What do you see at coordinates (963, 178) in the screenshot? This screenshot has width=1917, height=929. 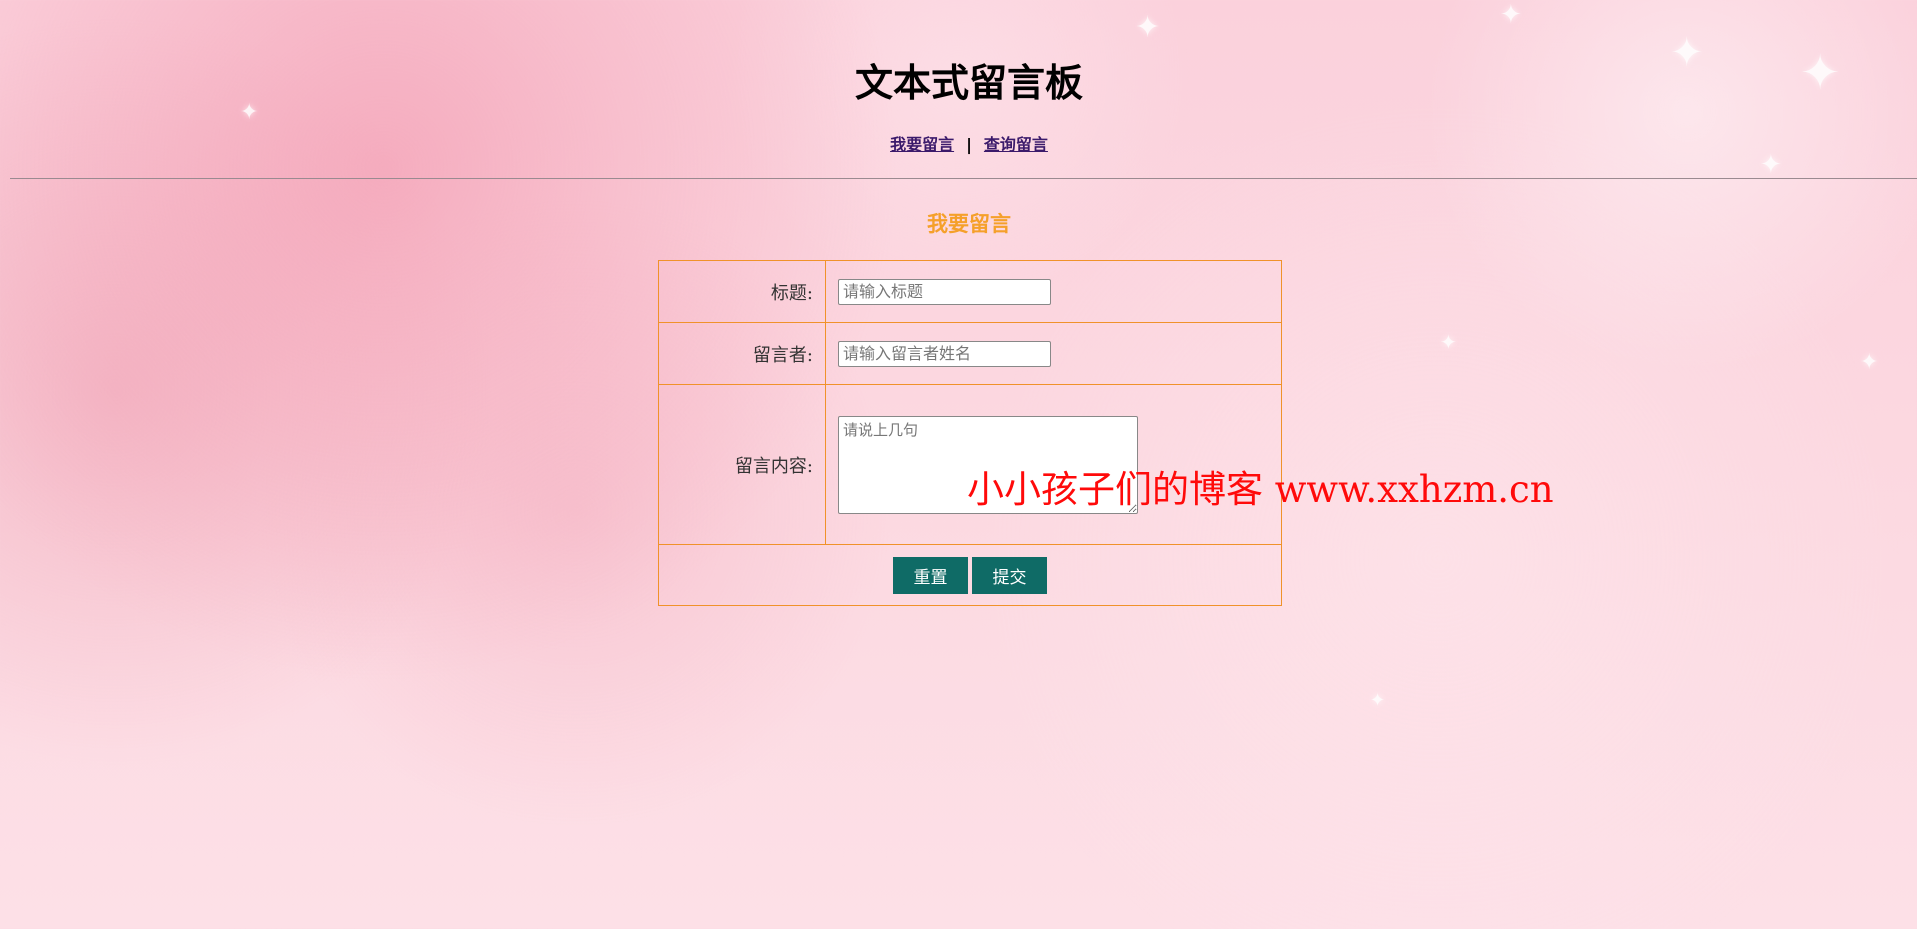 I see `header-divider` at bounding box center [963, 178].